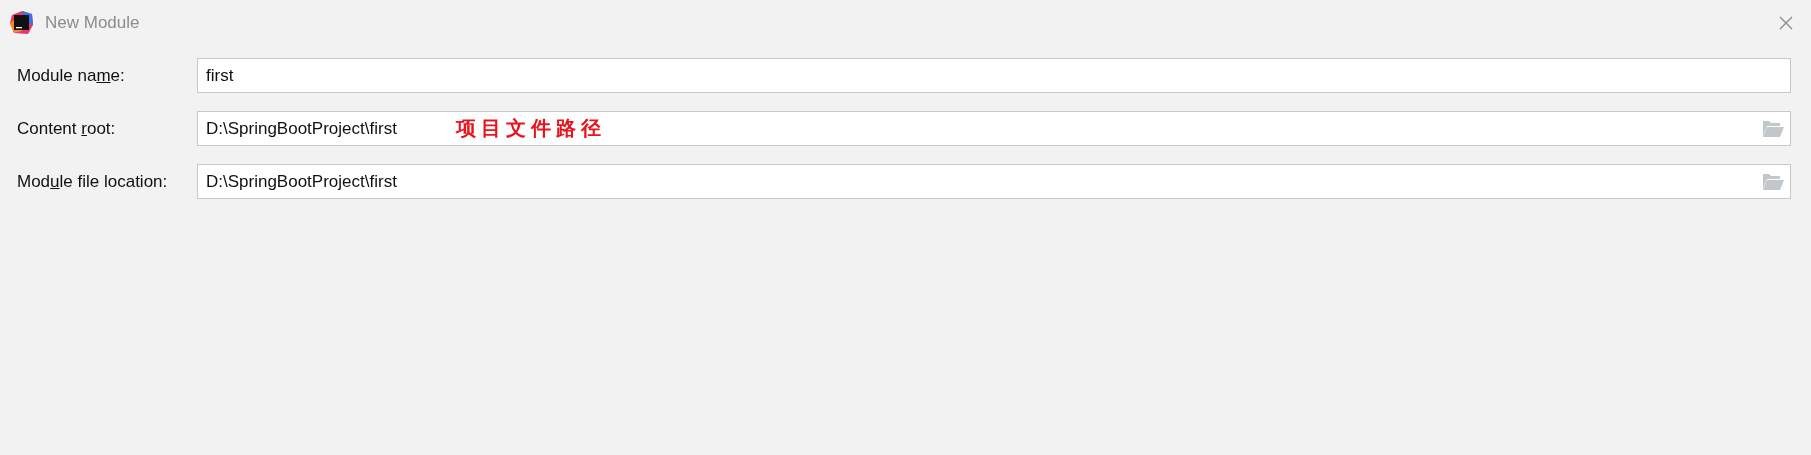 The image size is (1811, 455). Describe the element at coordinates (21, 22) in the screenshot. I see `app-logo-icon` at that location.